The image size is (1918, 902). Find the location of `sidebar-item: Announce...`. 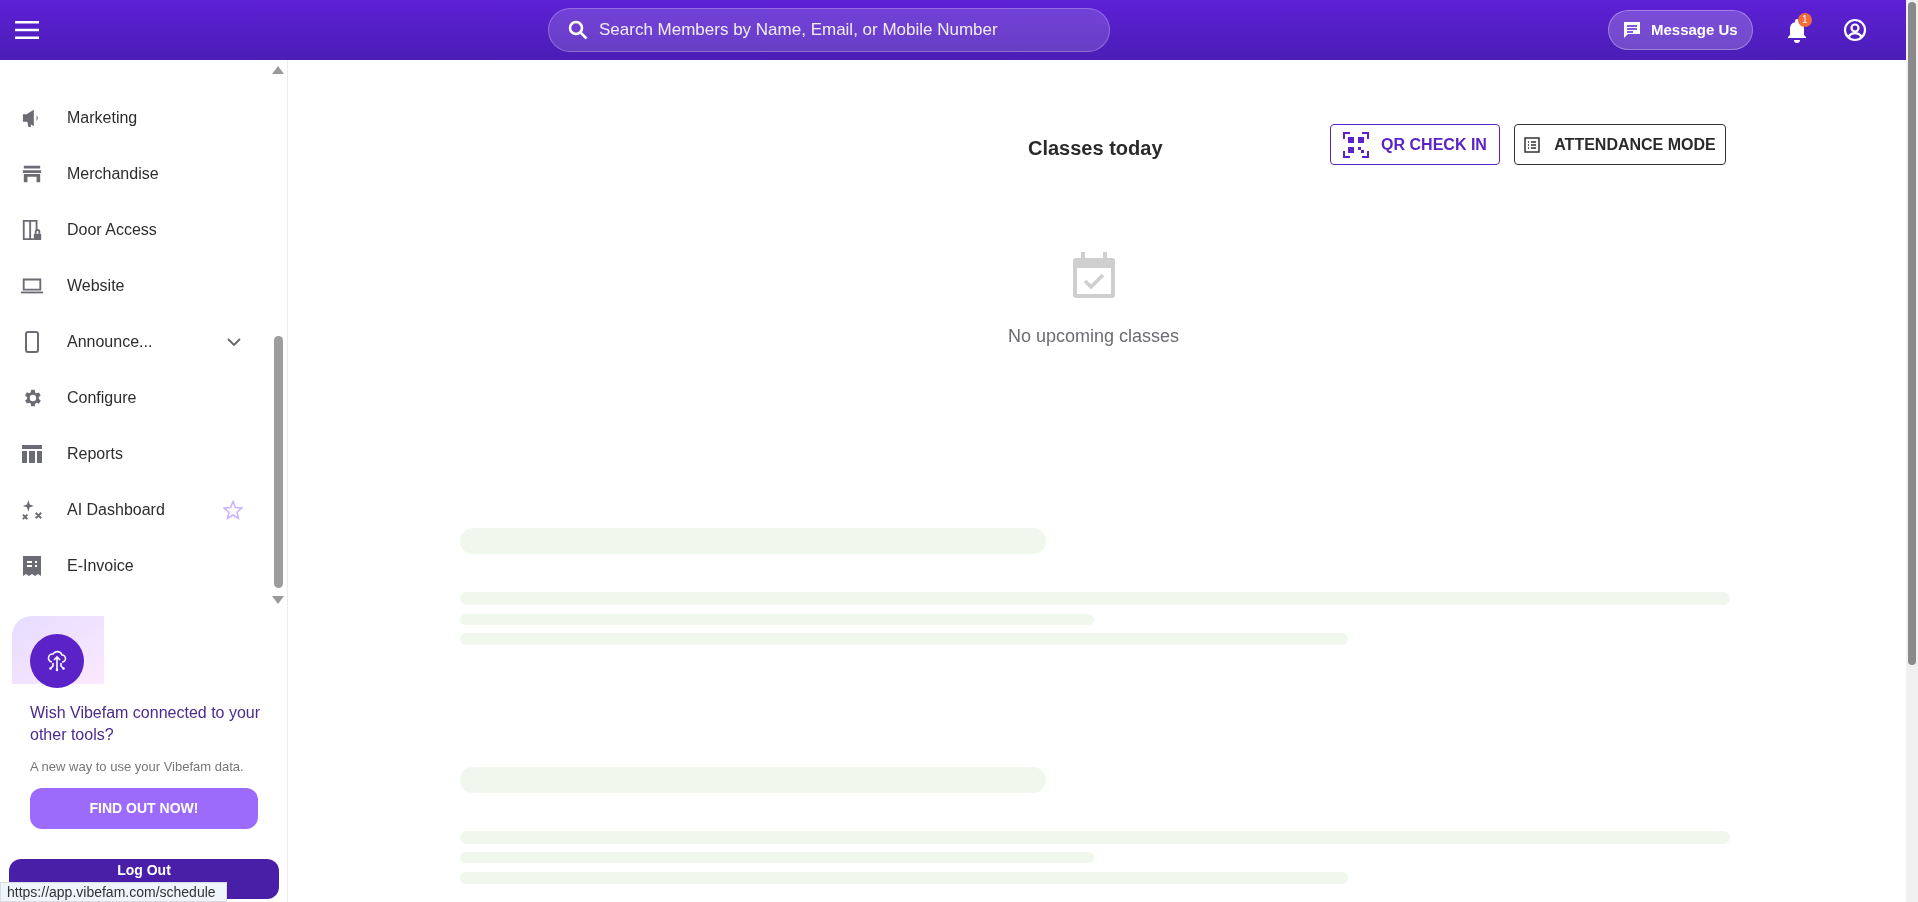

sidebar-item: Announce... is located at coordinates (142, 342).